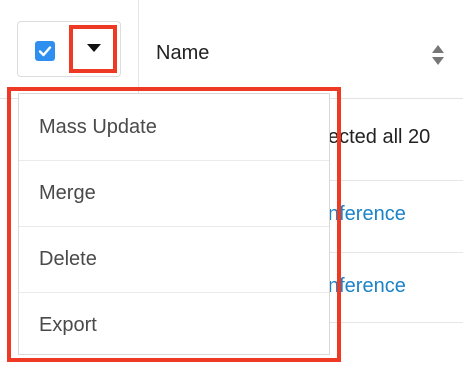 This screenshot has height=367, width=463. I want to click on checkmark-icon, so click(45, 51).